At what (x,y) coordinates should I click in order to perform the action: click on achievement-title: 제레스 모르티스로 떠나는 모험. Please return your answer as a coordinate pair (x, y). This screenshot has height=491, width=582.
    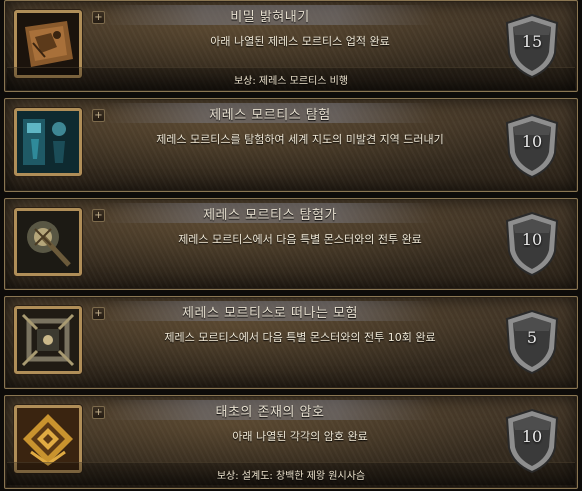
    Looking at the image, I should click on (270, 313).